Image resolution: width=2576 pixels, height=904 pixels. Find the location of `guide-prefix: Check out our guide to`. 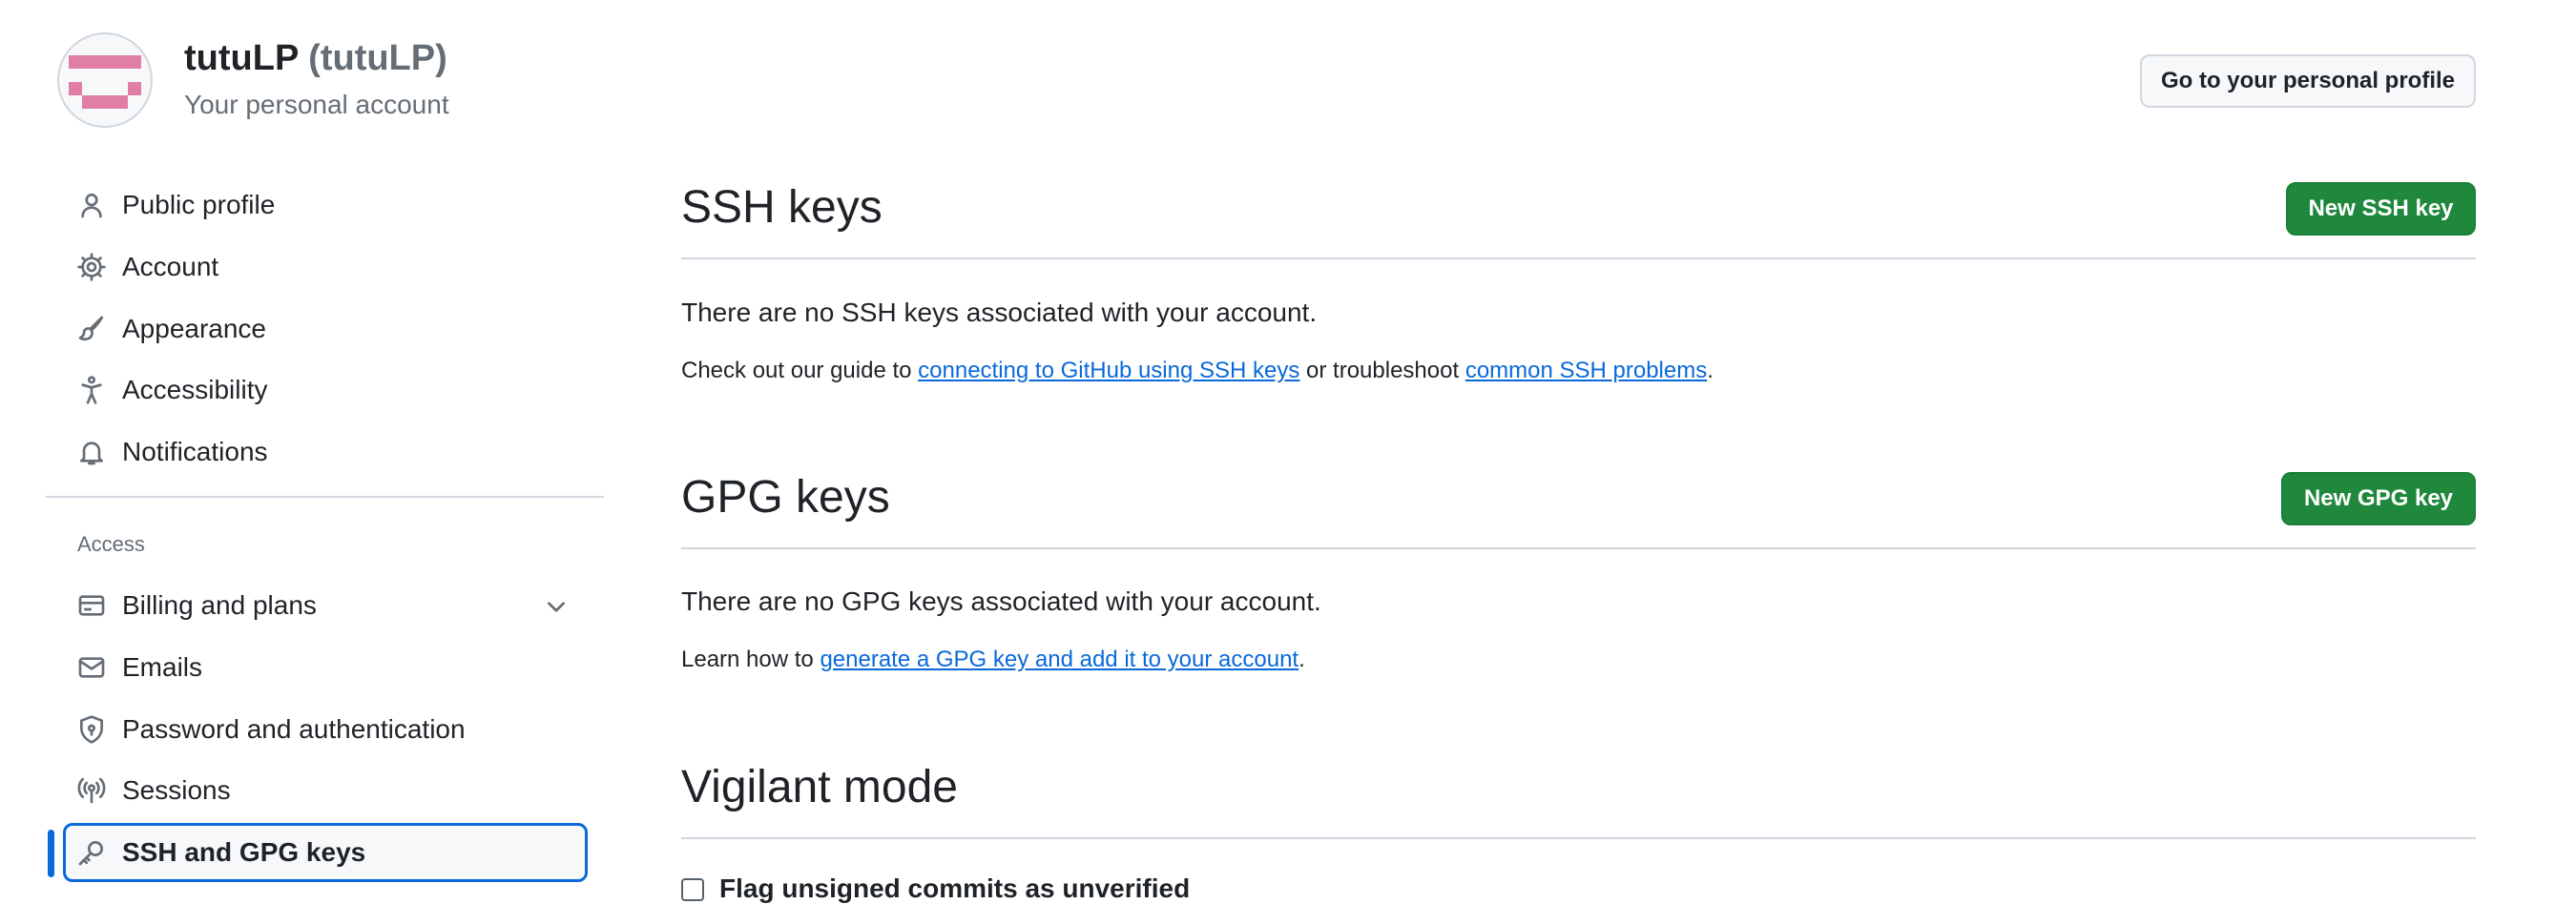

guide-prefix: Check out our guide to is located at coordinates (800, 370).